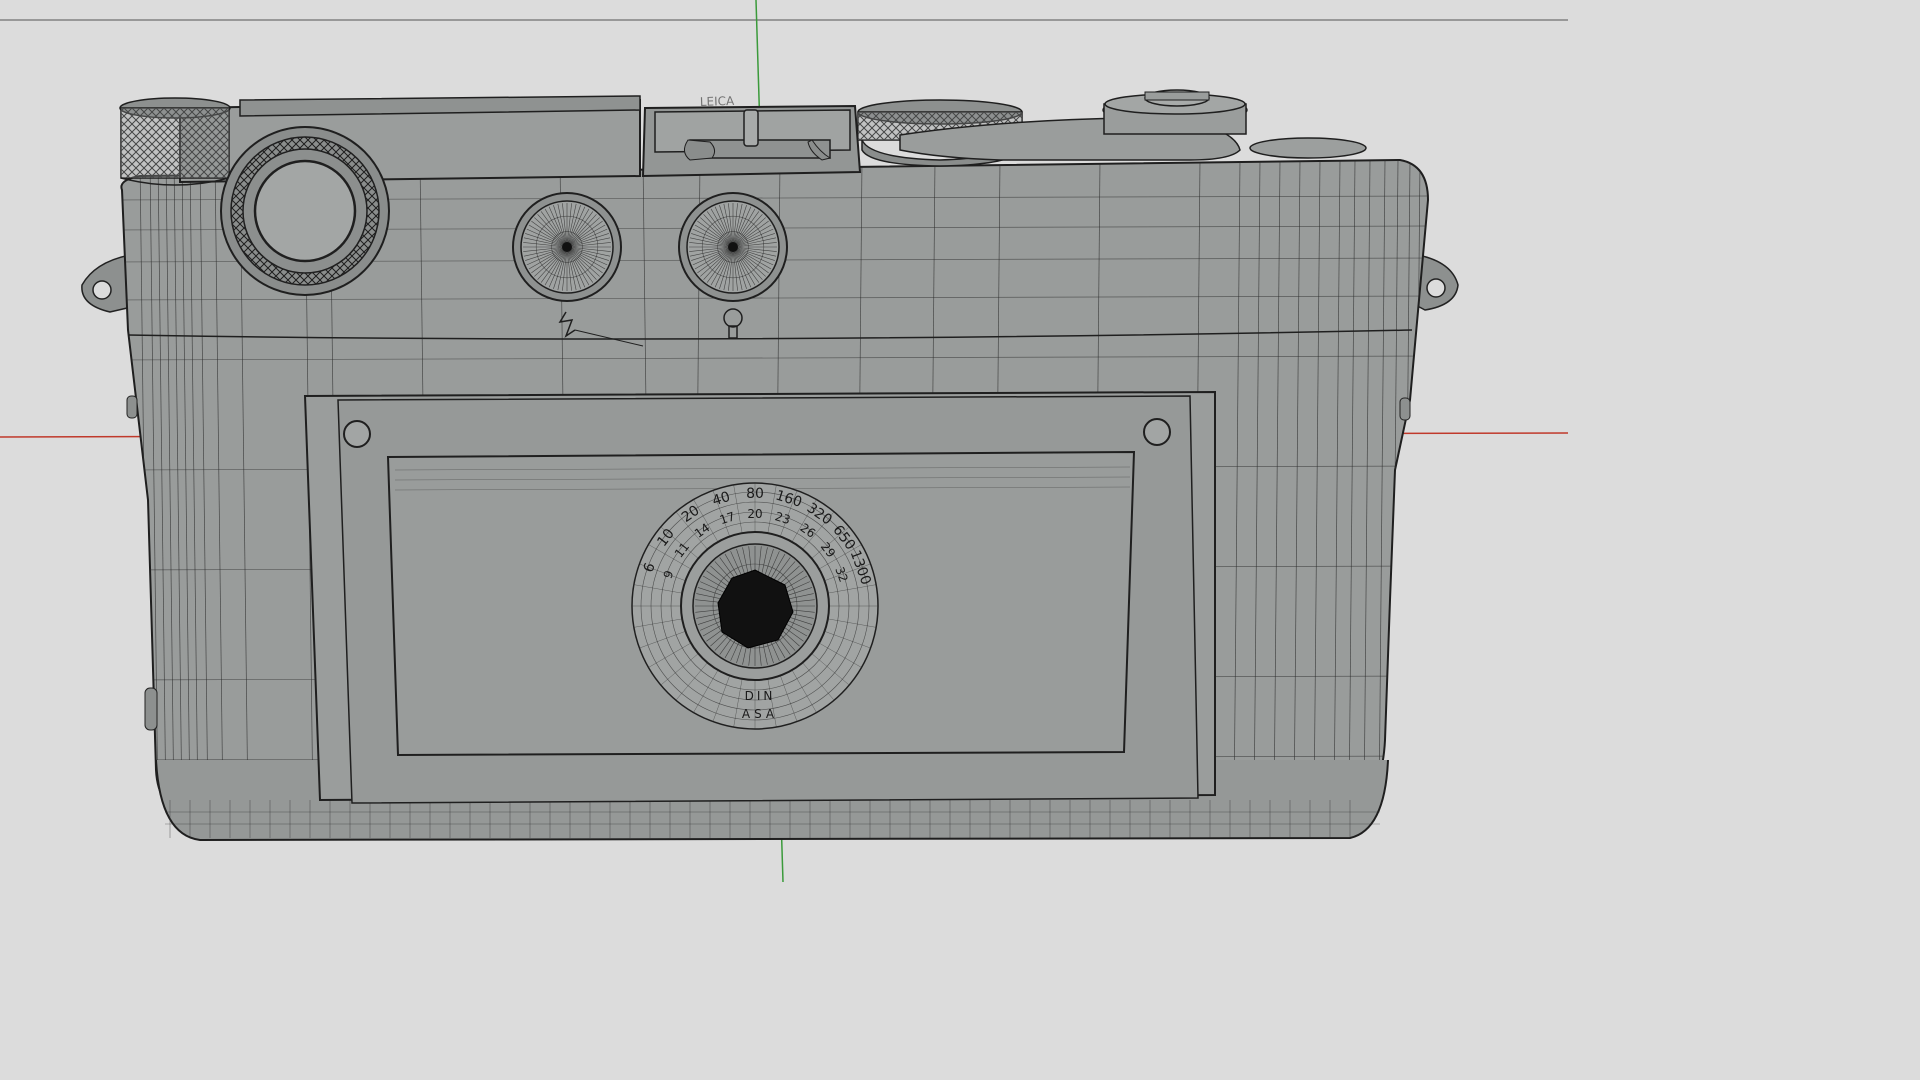  I want to click on rewind-knob, so click(175, 141).